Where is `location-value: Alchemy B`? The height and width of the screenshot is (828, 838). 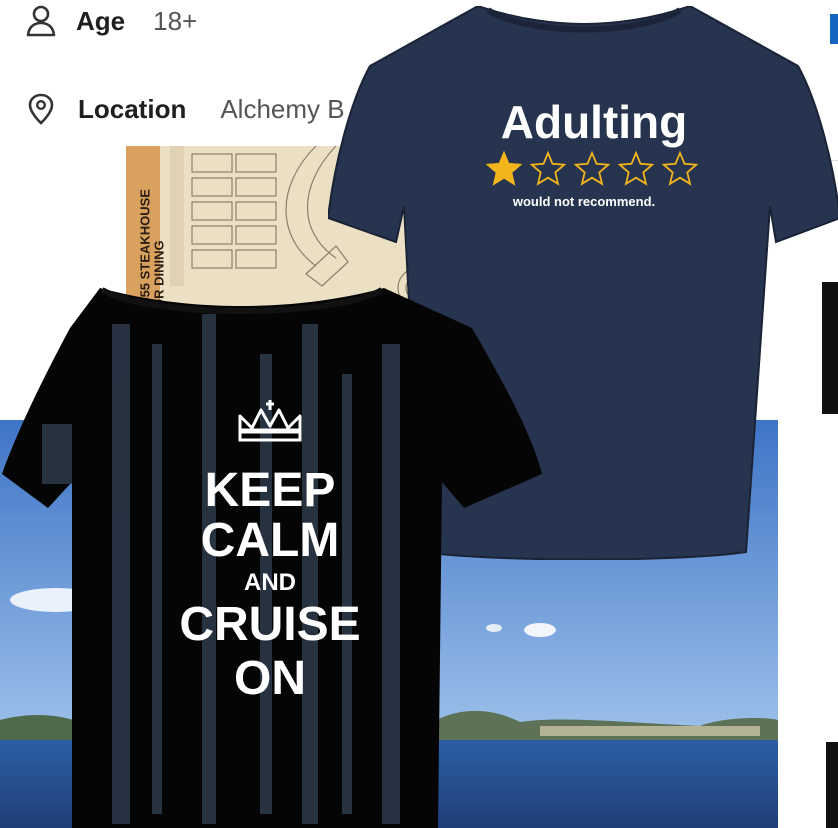 location-value: Alchemy B is located at coordinates (282, 108).